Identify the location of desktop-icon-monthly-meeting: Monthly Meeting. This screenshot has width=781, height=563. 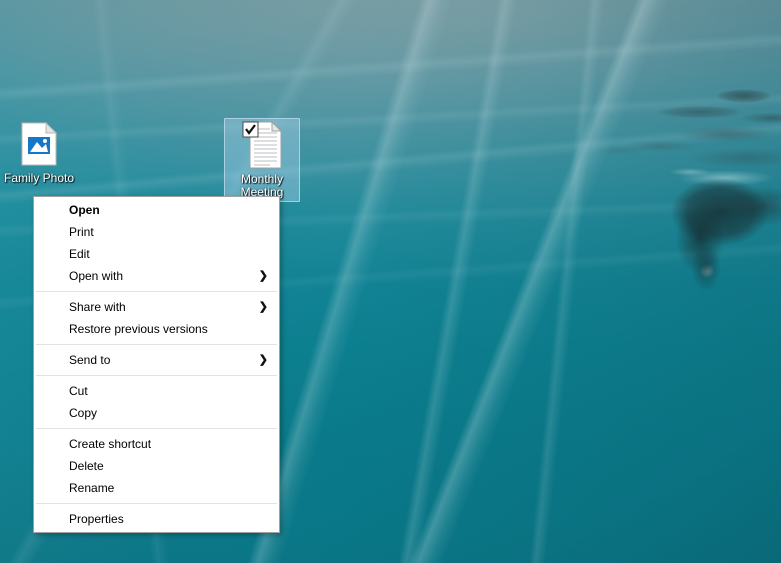
(262, 160).